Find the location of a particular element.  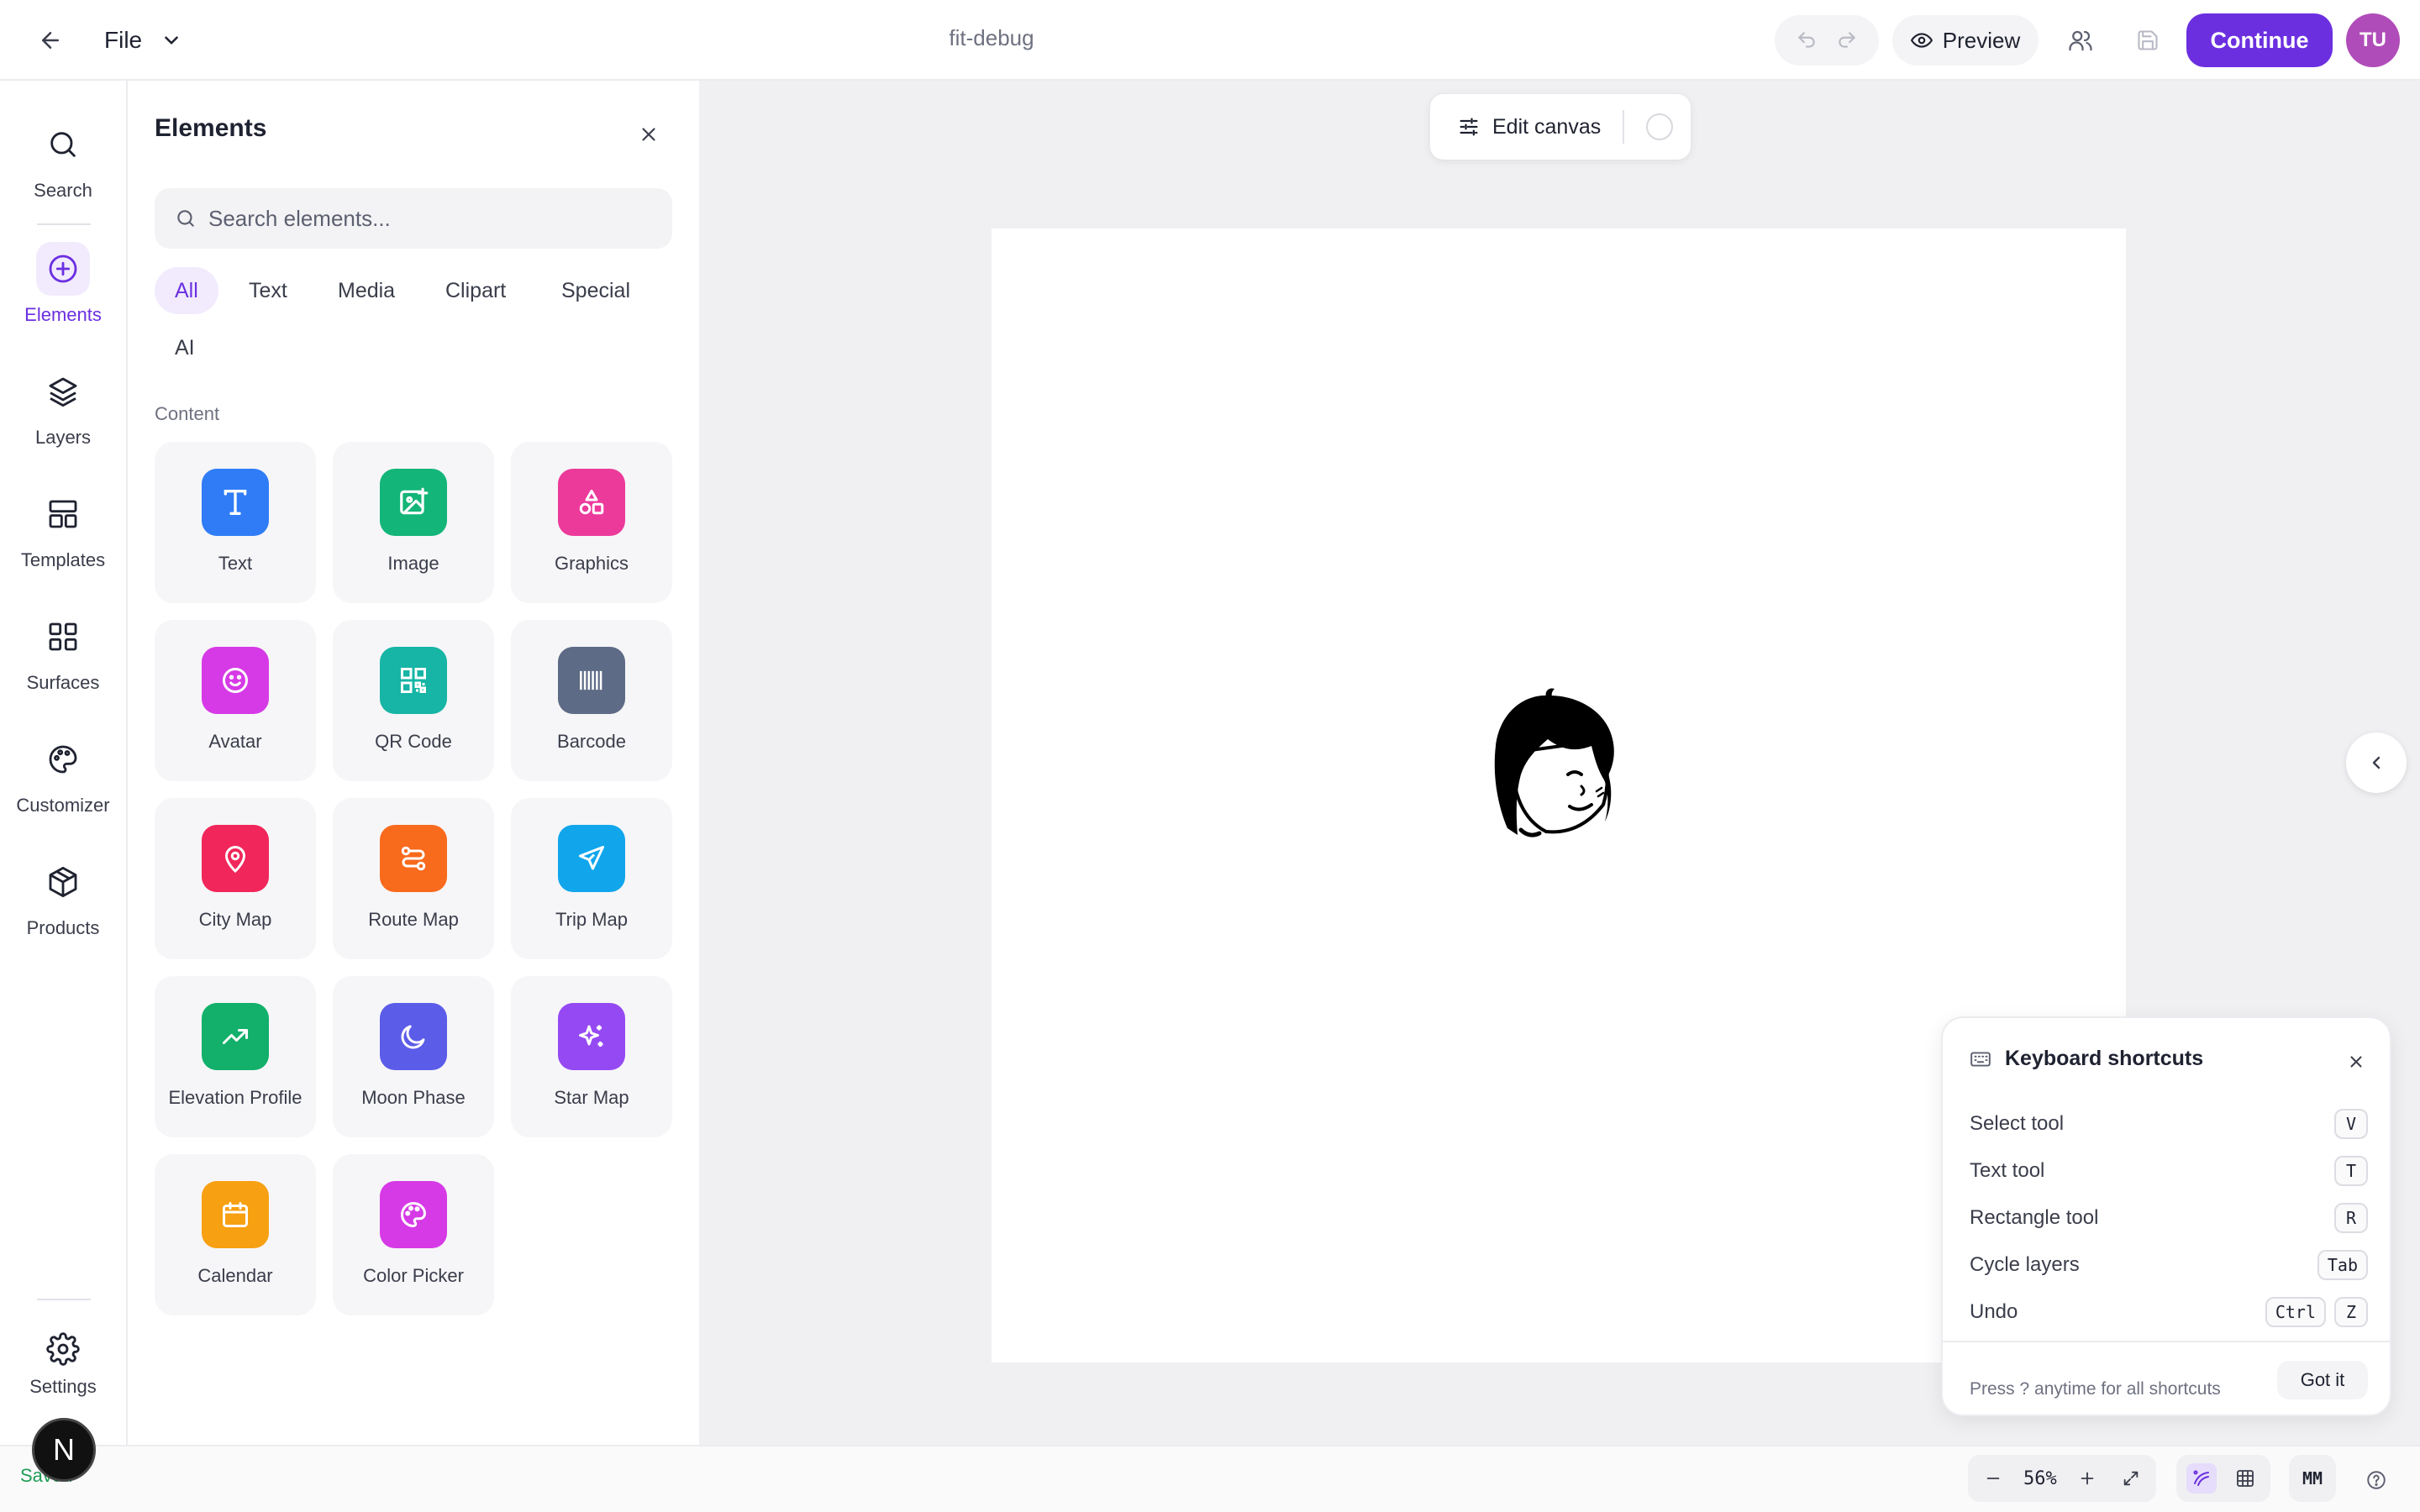

tile-moon-phase: Moon Phase is located at coordinates (413, 1056).